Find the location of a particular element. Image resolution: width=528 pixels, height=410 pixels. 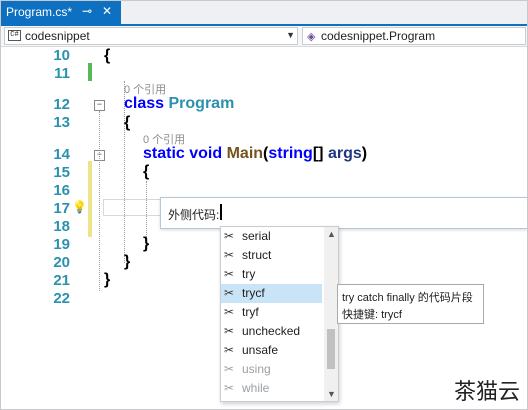

line-number: 13 is located at coordinates (61, 122).